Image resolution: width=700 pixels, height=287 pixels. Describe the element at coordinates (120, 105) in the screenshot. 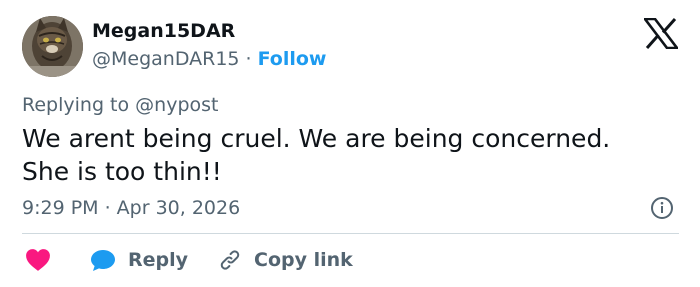

I see `replying-to-label: Replying to @nypost` at that location.